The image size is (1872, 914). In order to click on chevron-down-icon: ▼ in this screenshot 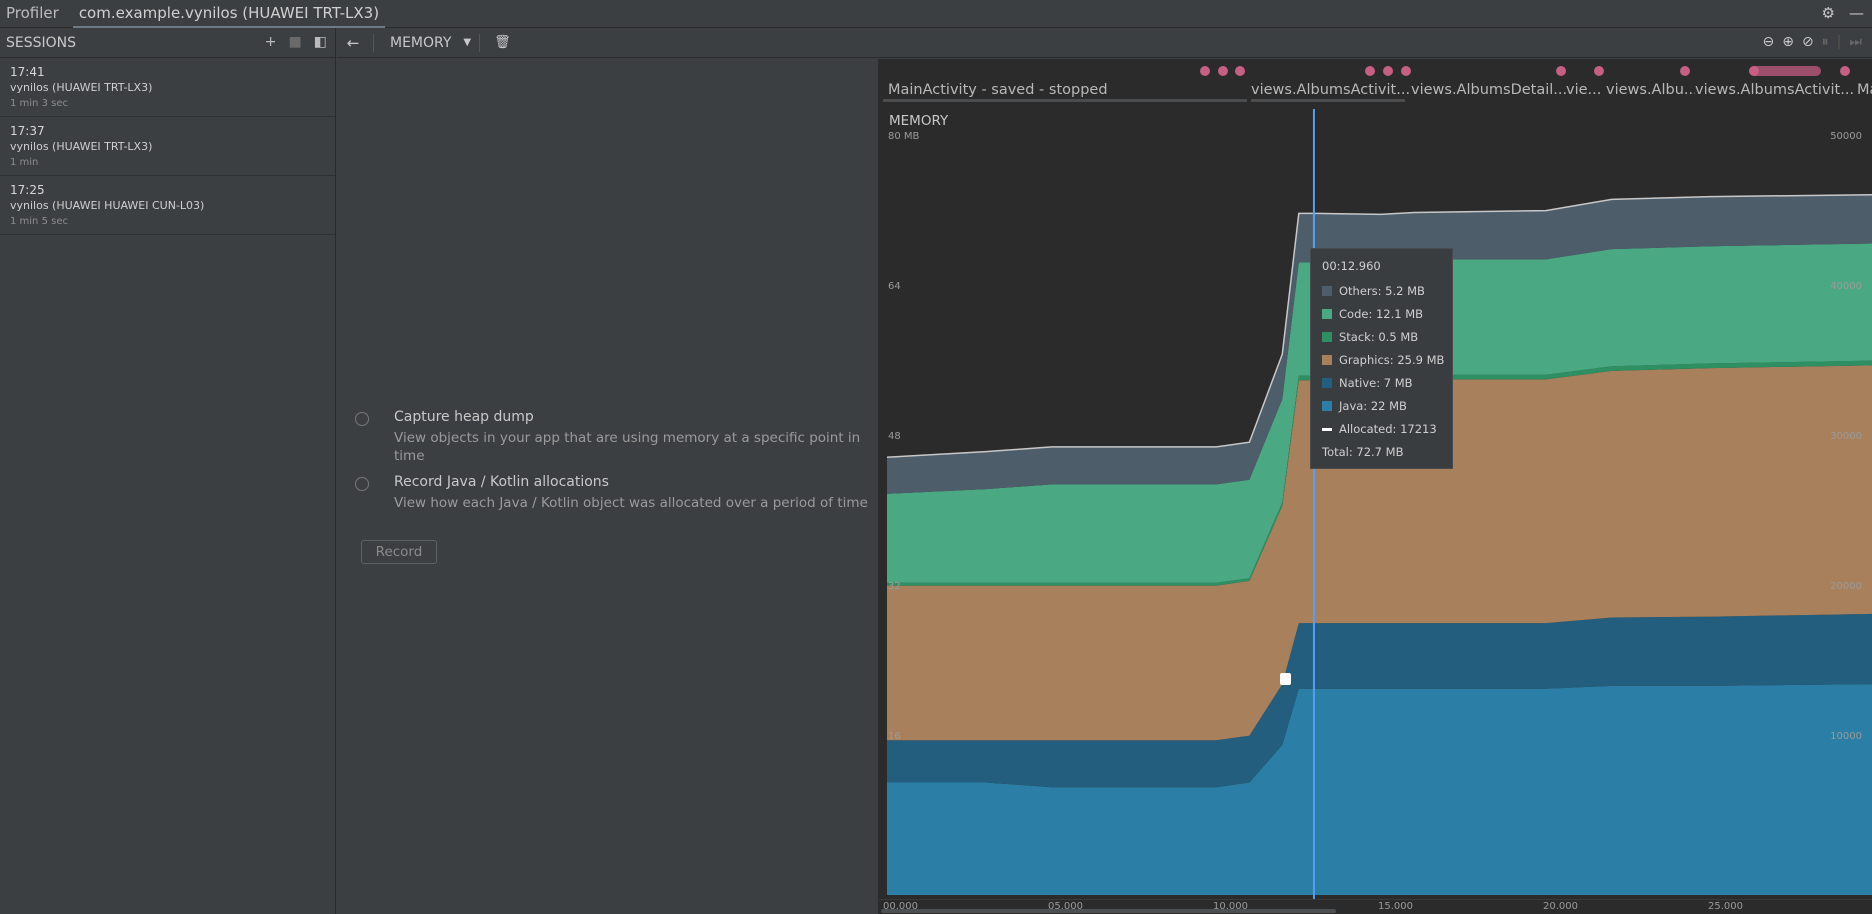, I will do `click(467, 42)`.